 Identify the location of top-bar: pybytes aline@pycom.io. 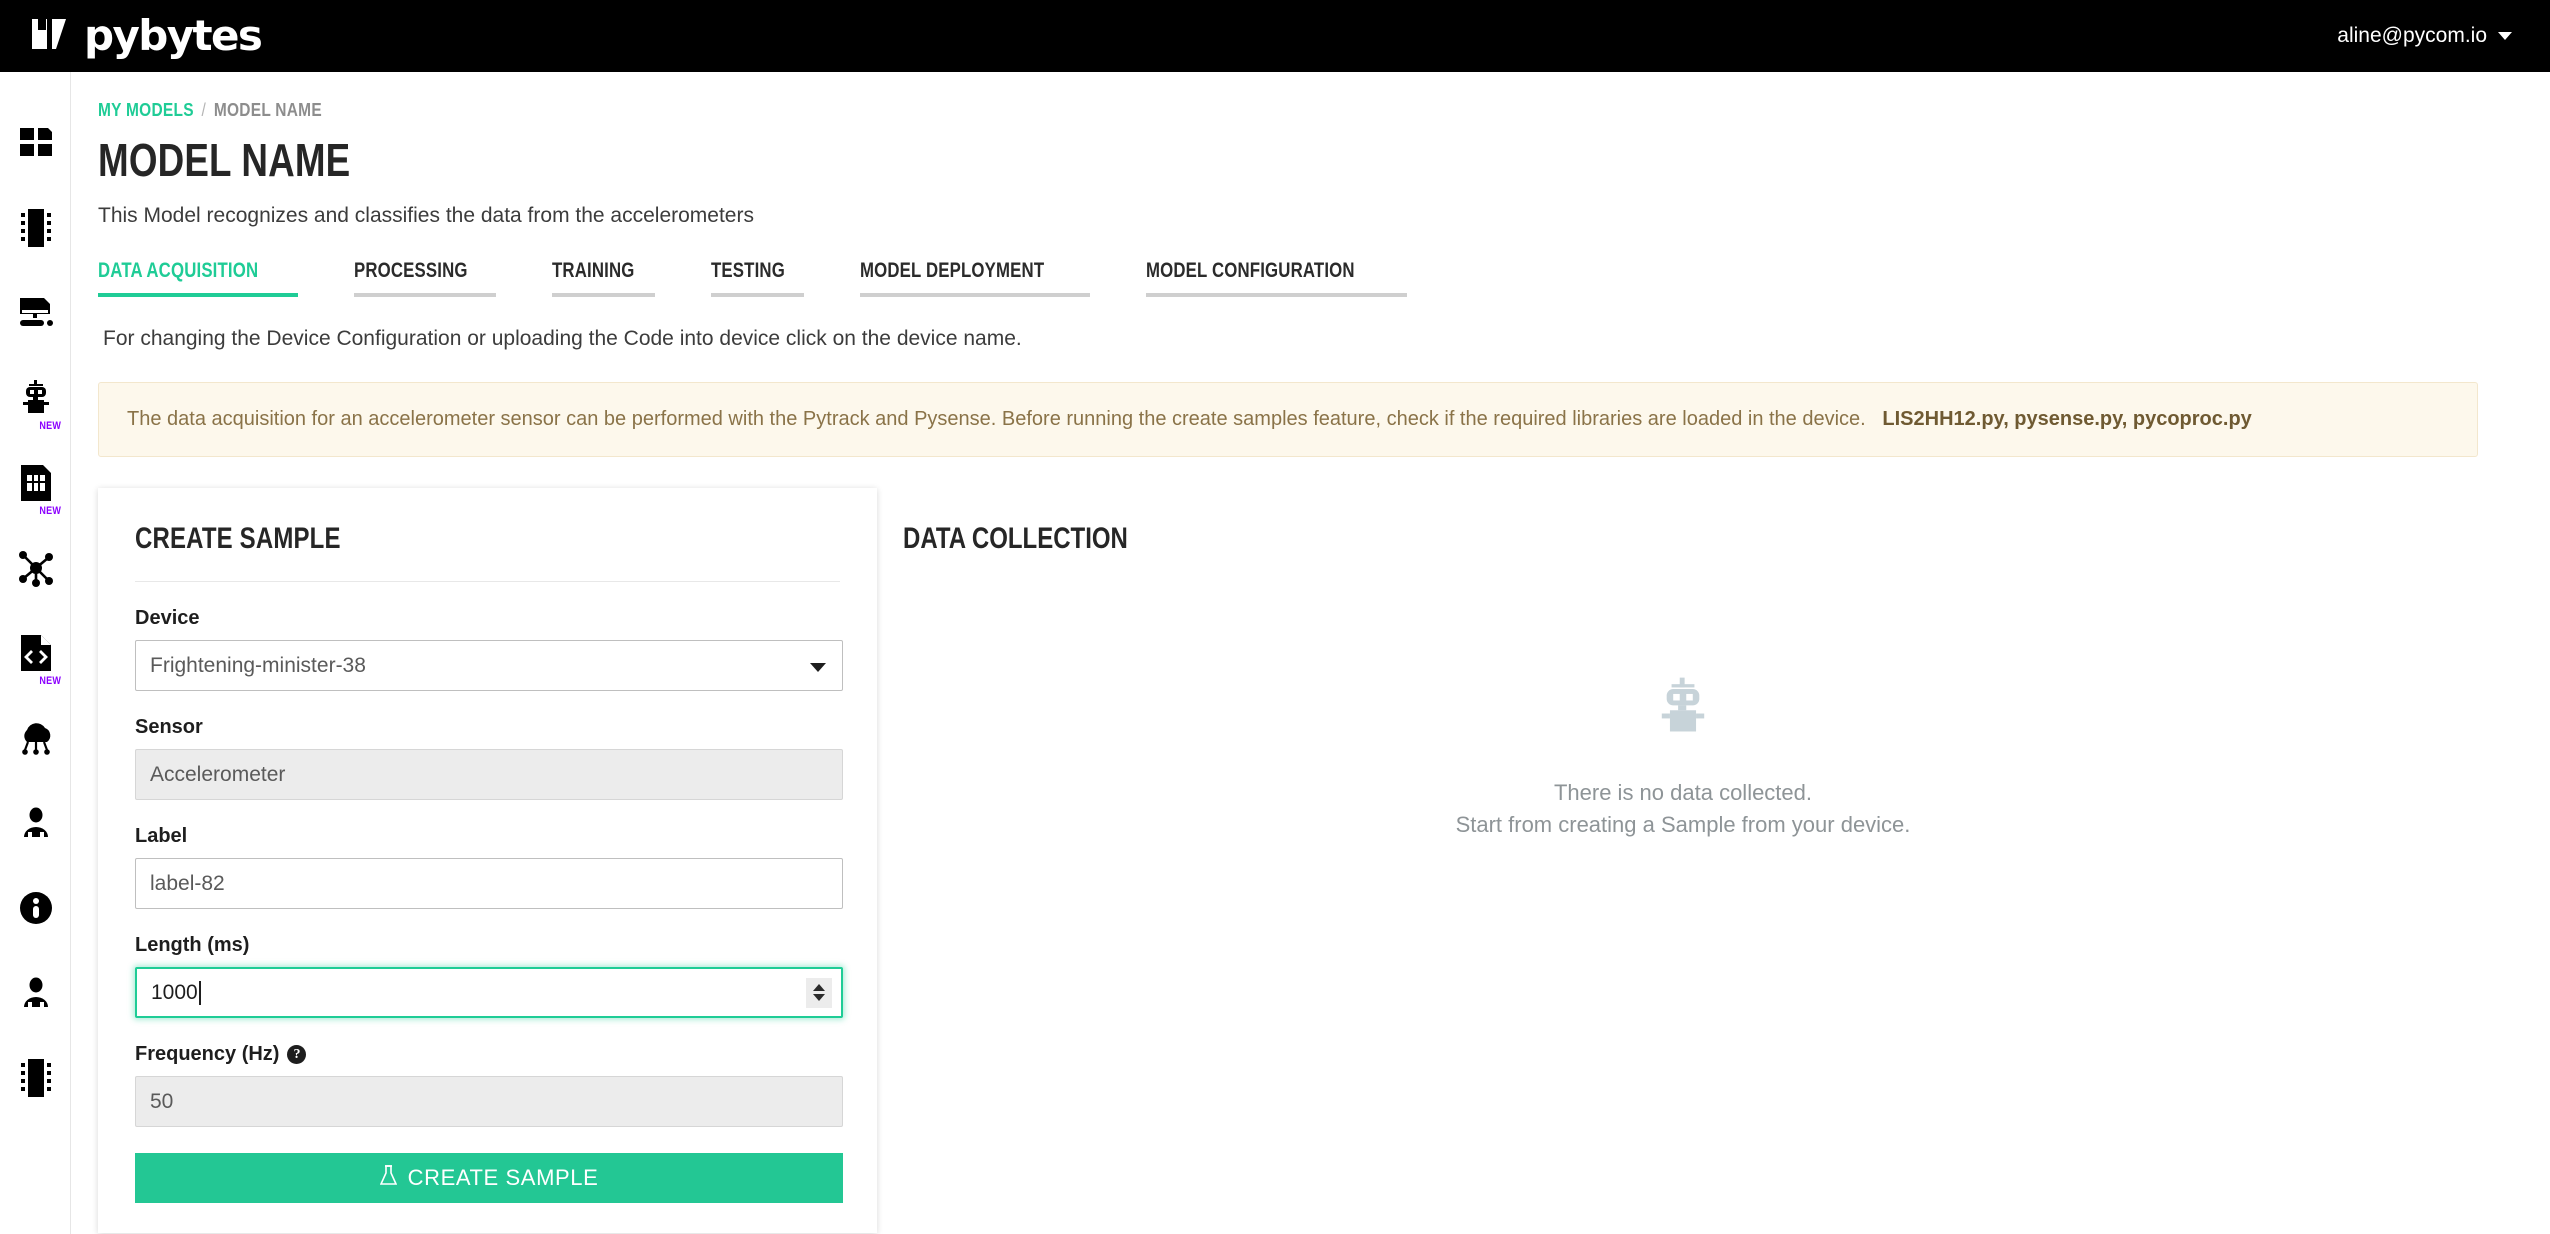
(1275, 36).